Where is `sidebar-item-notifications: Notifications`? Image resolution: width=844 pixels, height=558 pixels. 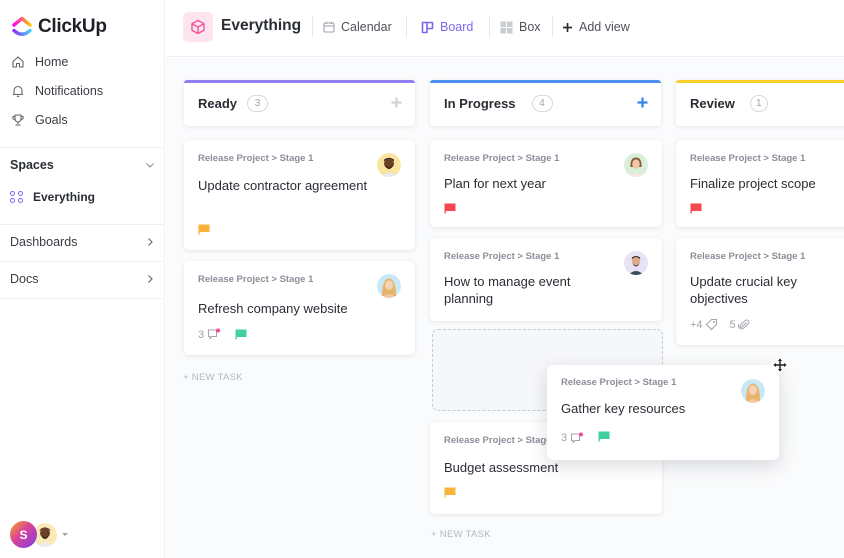
sidebar-item-notifications: Notifications is located at coordinates (56, 91).